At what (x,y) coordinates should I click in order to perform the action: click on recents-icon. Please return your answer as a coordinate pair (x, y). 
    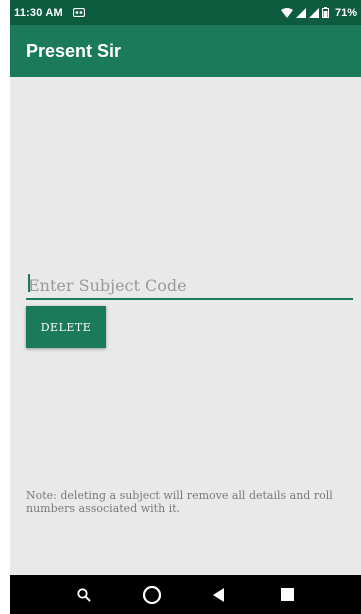
    Looking at the image, I should click on (287, 595).